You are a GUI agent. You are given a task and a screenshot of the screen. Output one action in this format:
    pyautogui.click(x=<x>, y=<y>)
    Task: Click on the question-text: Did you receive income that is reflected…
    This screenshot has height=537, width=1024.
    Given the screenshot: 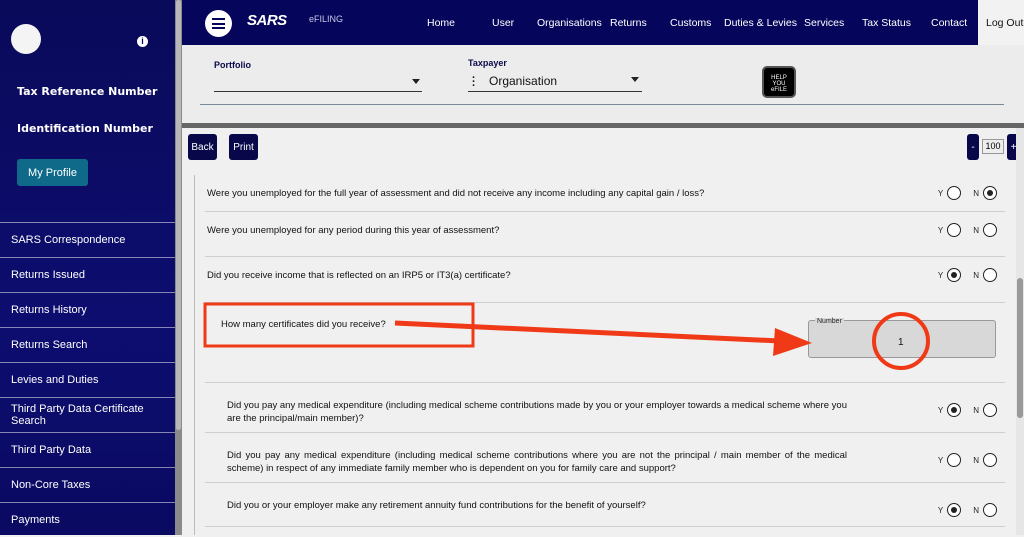 What is the action you would take?
    pyautogui.click(x=359, y=275)
    